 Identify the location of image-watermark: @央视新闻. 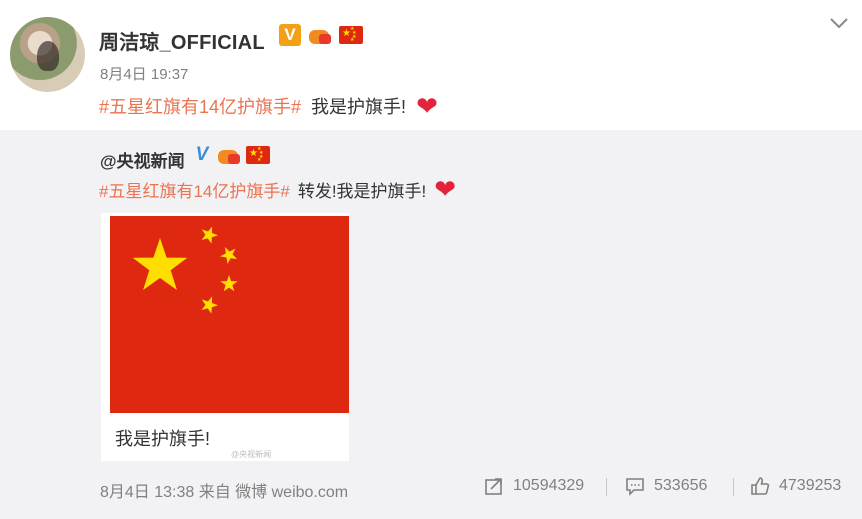
(251, 454).